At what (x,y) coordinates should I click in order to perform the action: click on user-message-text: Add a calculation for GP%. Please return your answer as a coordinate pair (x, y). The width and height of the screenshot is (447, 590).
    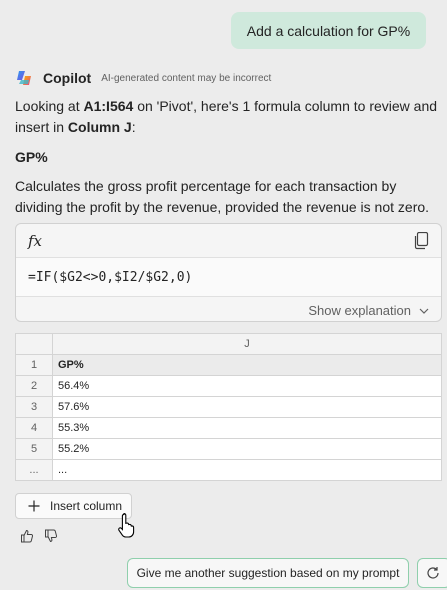
    Looking at the image, I should click on (328, 30).